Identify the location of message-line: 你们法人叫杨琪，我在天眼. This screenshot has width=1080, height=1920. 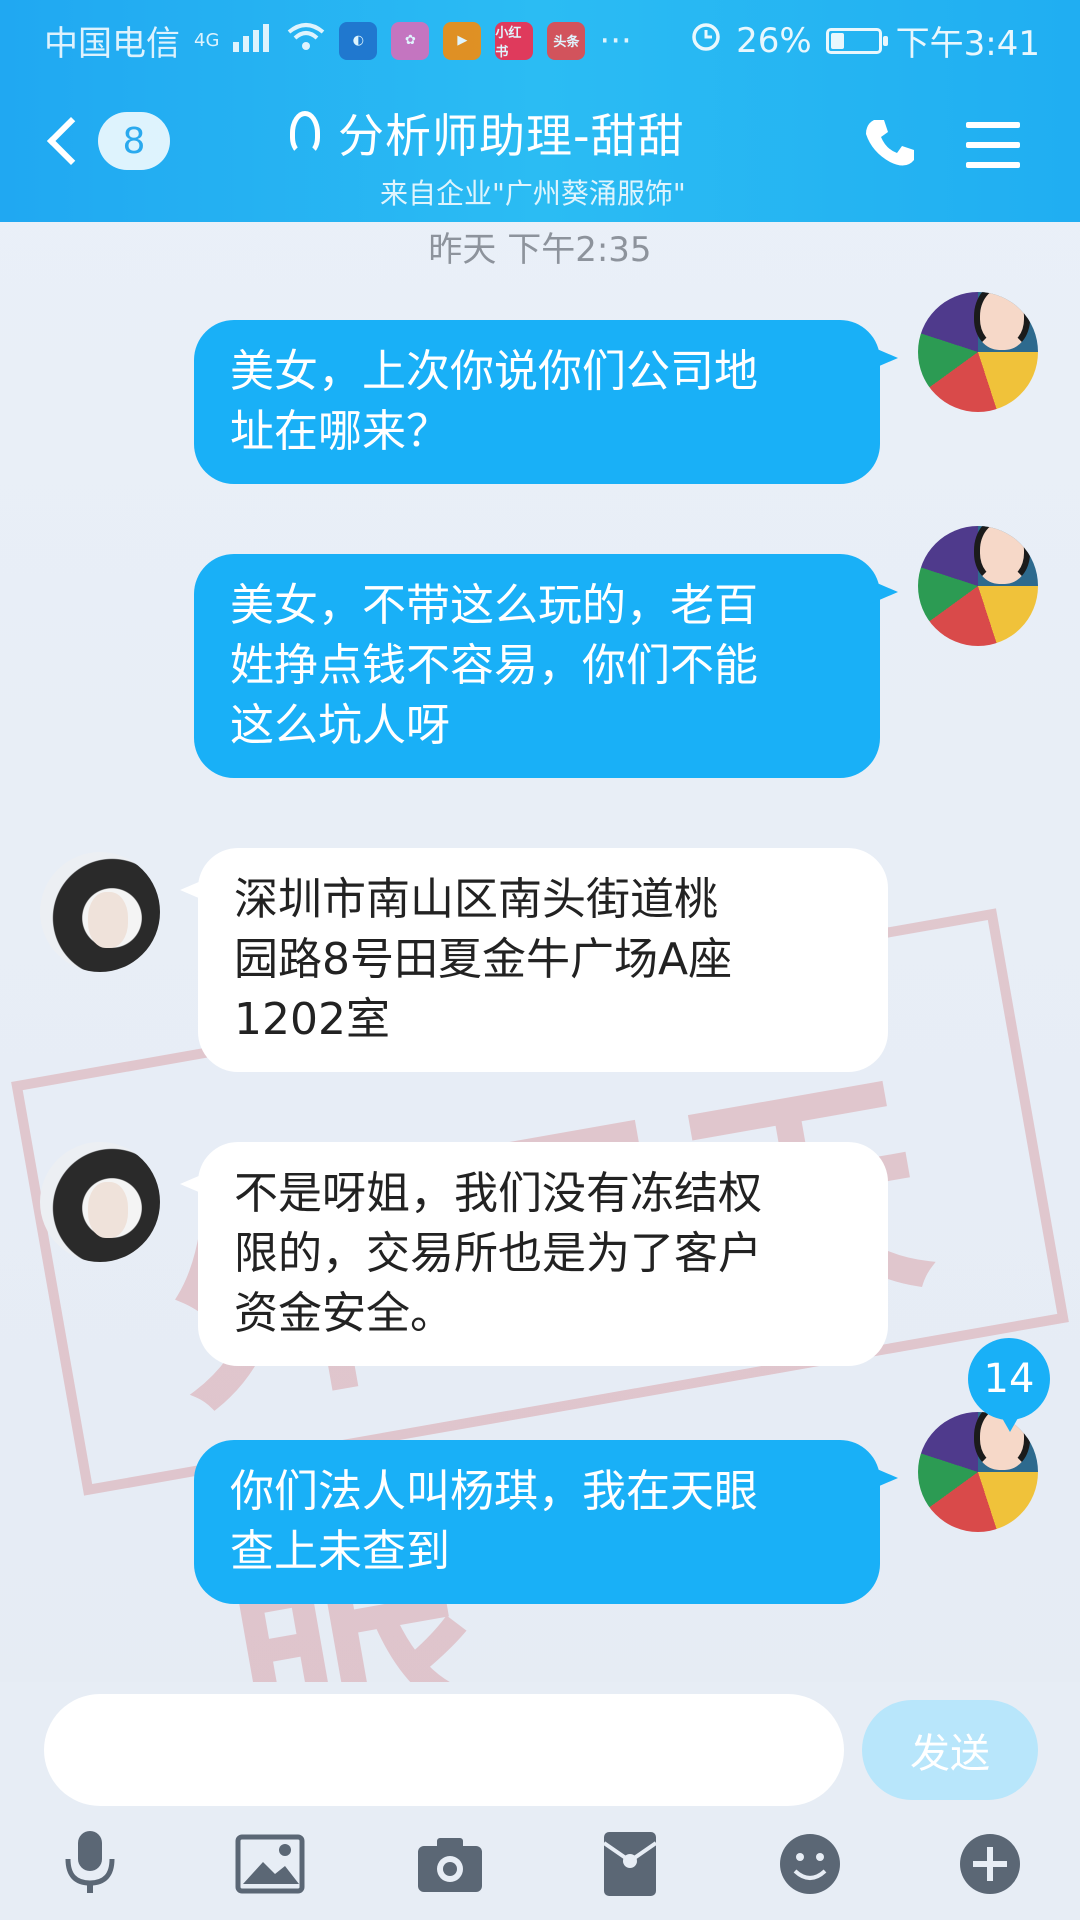
(494, 1491).